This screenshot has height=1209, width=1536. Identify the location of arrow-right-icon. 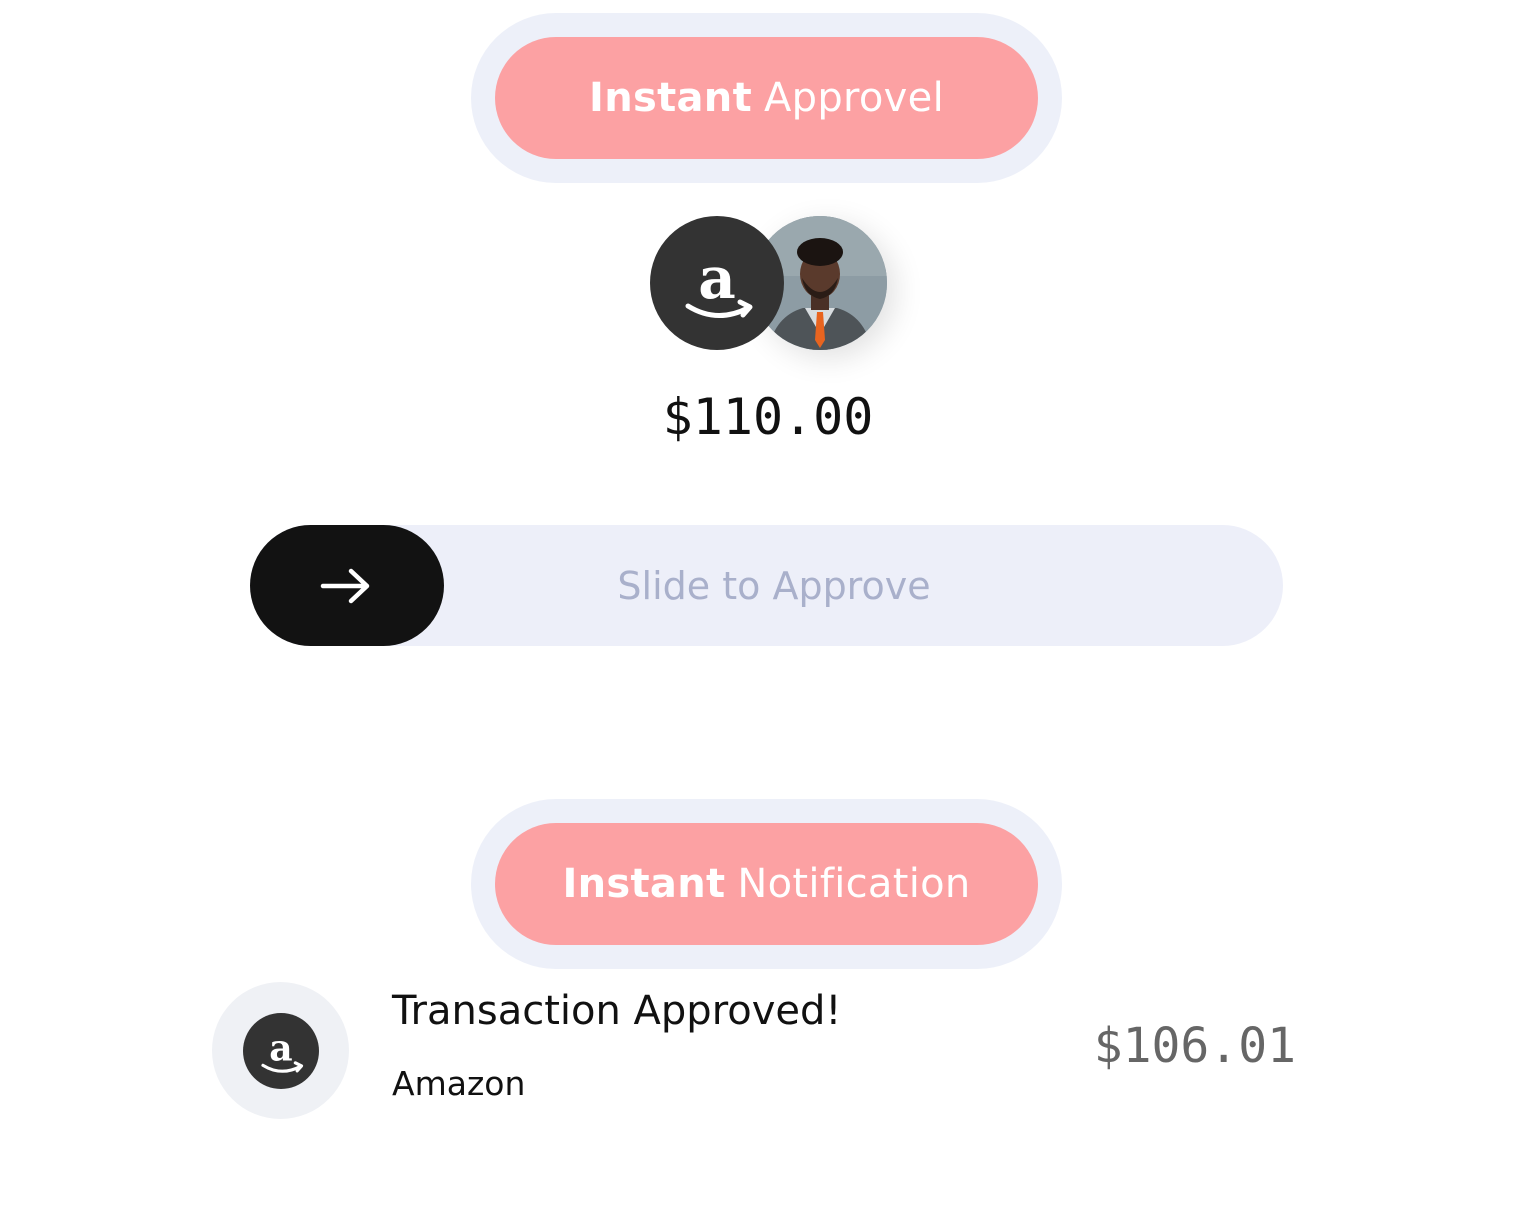
(345, 585).